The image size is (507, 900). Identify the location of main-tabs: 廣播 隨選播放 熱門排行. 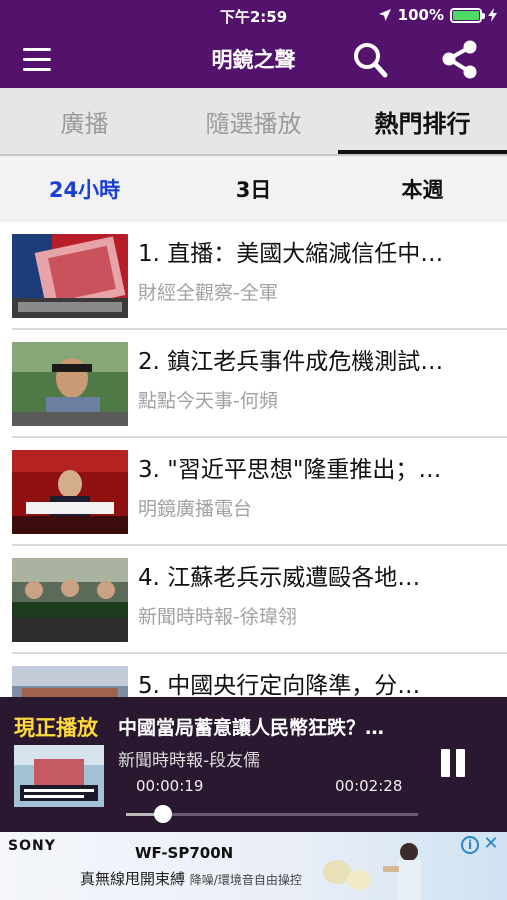
(253, 121).